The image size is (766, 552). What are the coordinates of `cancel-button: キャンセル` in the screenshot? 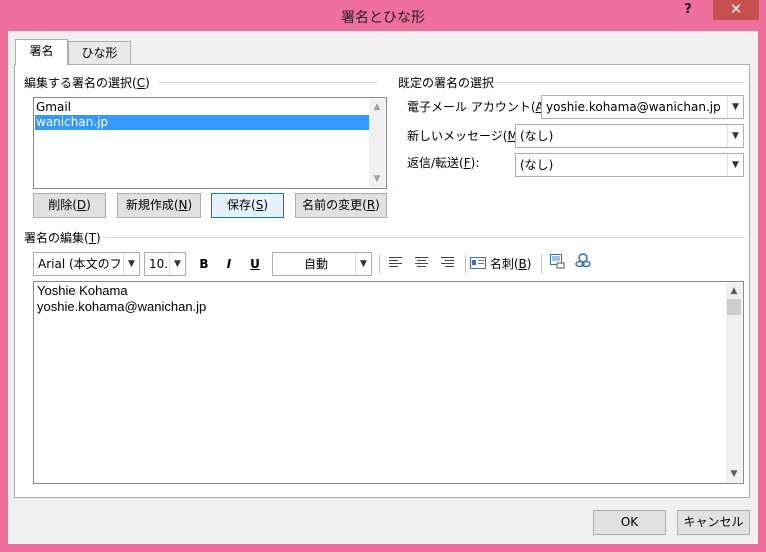 It's located at (713, 522).